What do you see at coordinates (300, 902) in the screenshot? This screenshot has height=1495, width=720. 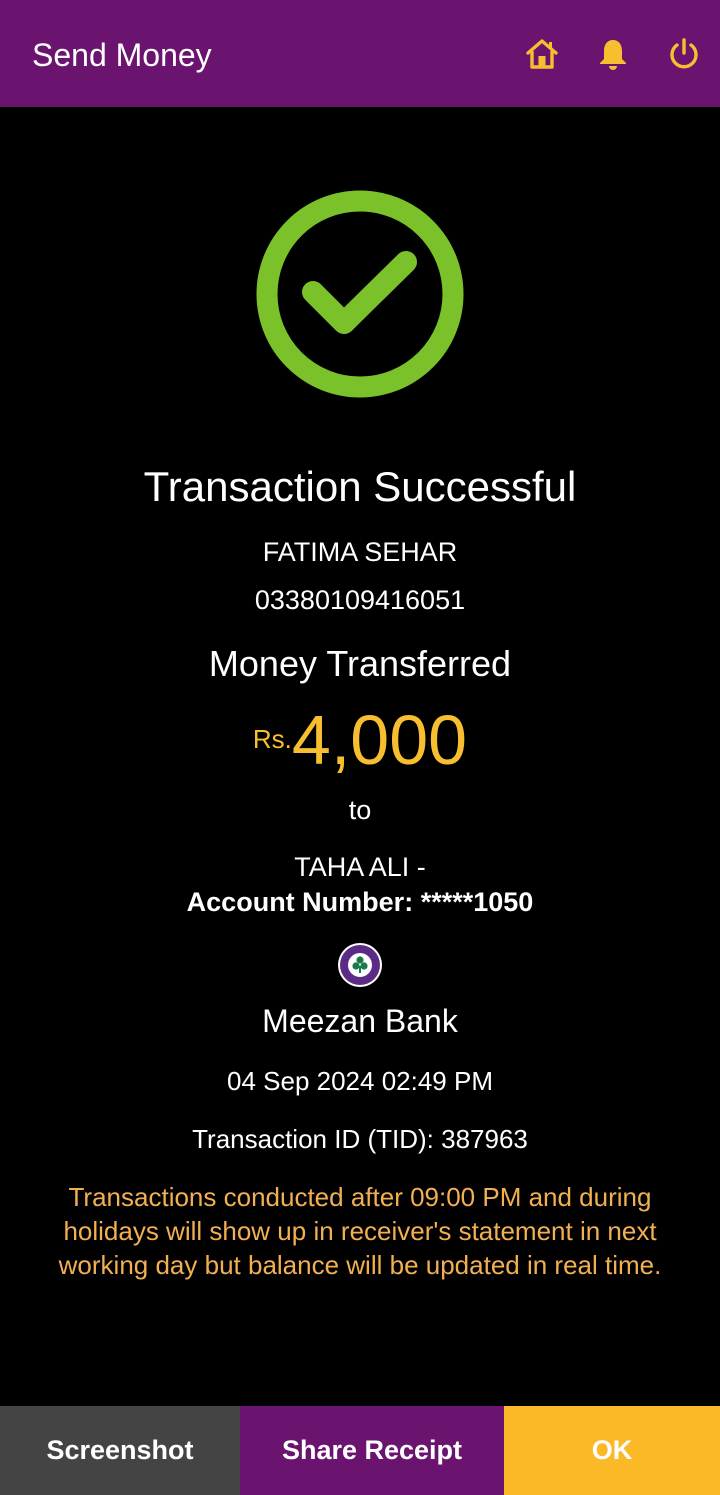 I see `account-number-label: Account Number:` at bounding box center [300, 902].